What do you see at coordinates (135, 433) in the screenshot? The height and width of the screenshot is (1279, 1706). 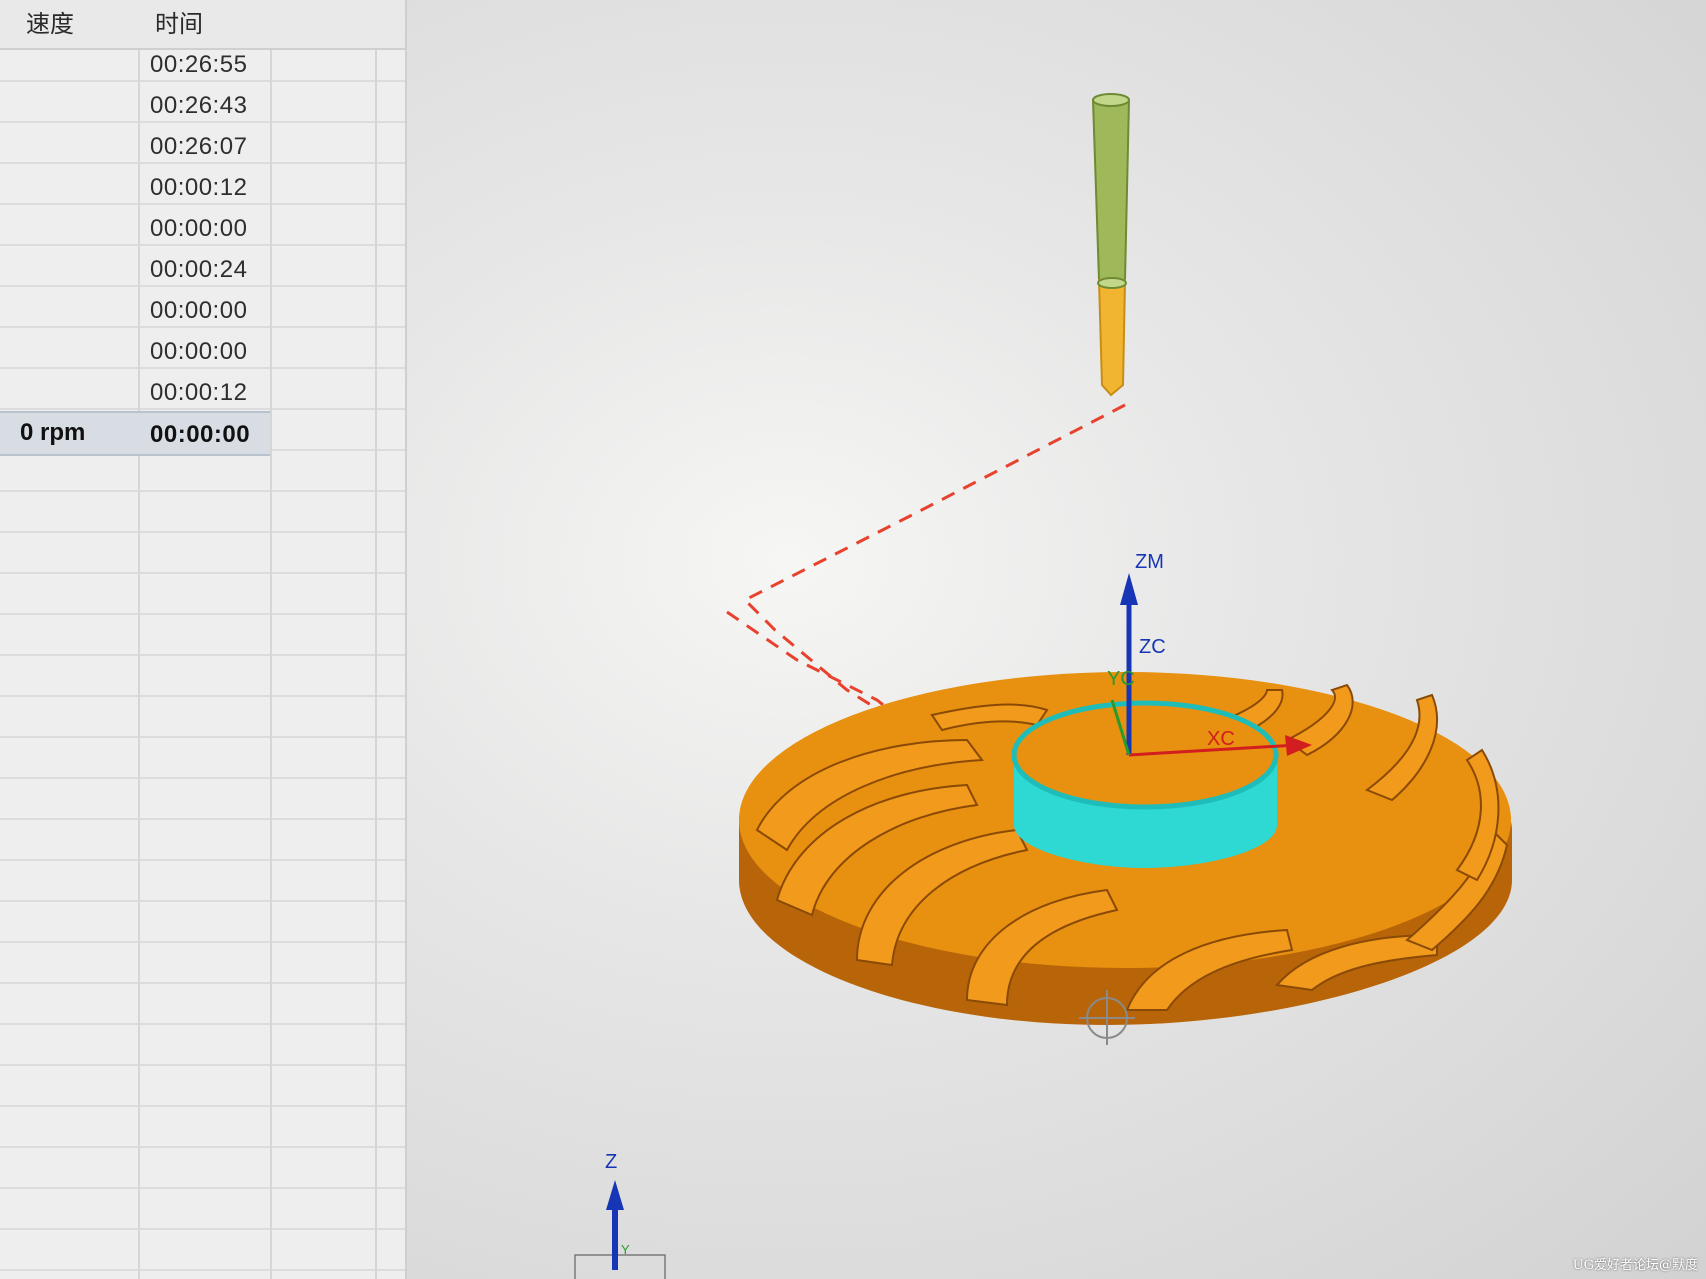 I see `table-row-selected: 0 rpm 00:00:00` at bounding box center [135, 433].